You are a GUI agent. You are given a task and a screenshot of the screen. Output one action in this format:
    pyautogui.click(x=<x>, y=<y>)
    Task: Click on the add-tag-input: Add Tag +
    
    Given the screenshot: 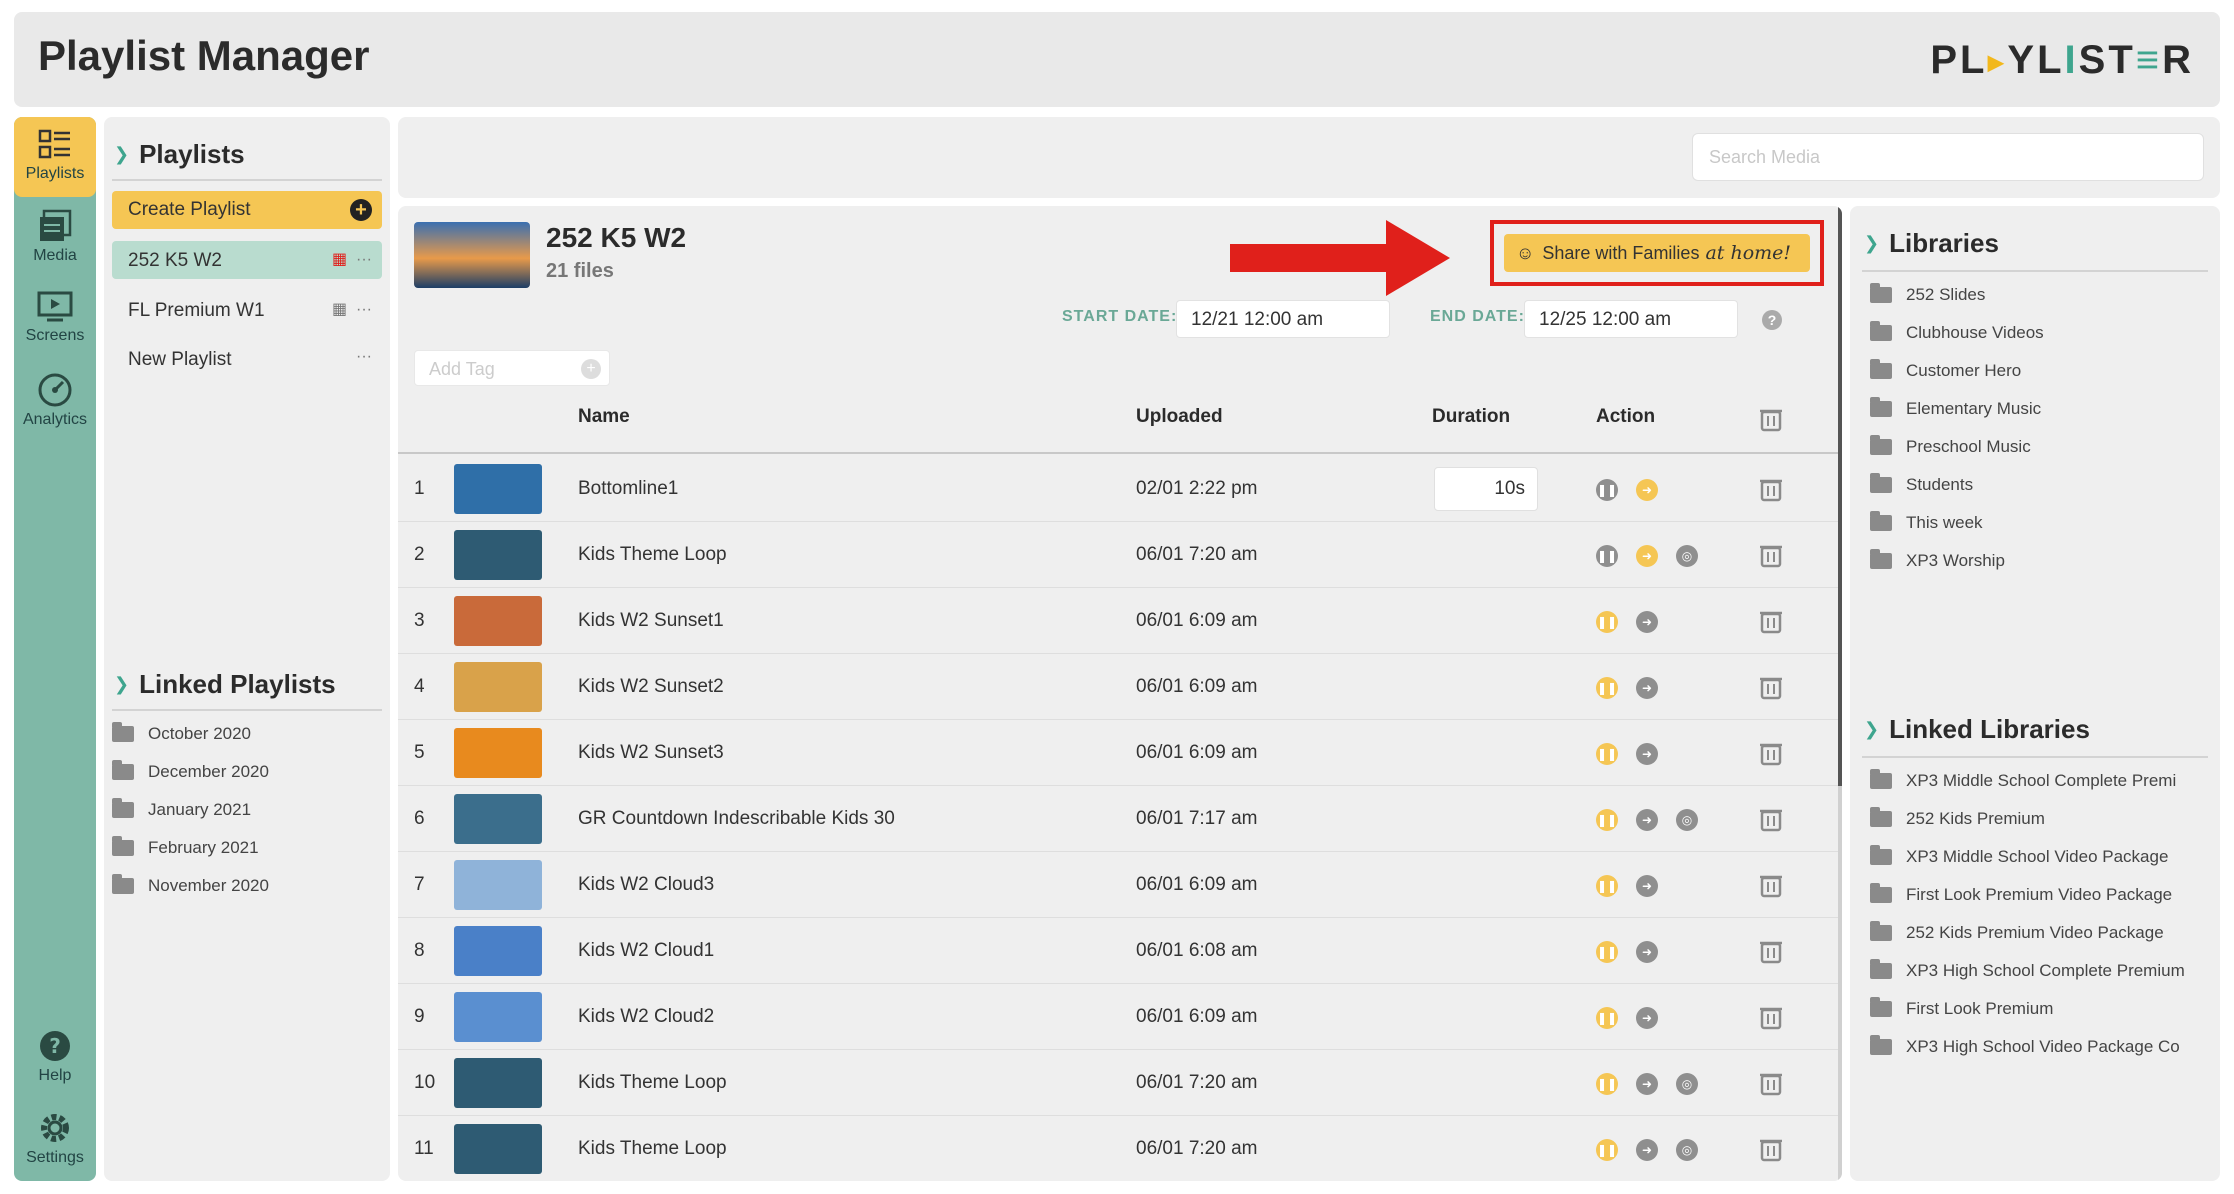 What is the action you would take?
    pyautogui.click(x=512, y=368)
    